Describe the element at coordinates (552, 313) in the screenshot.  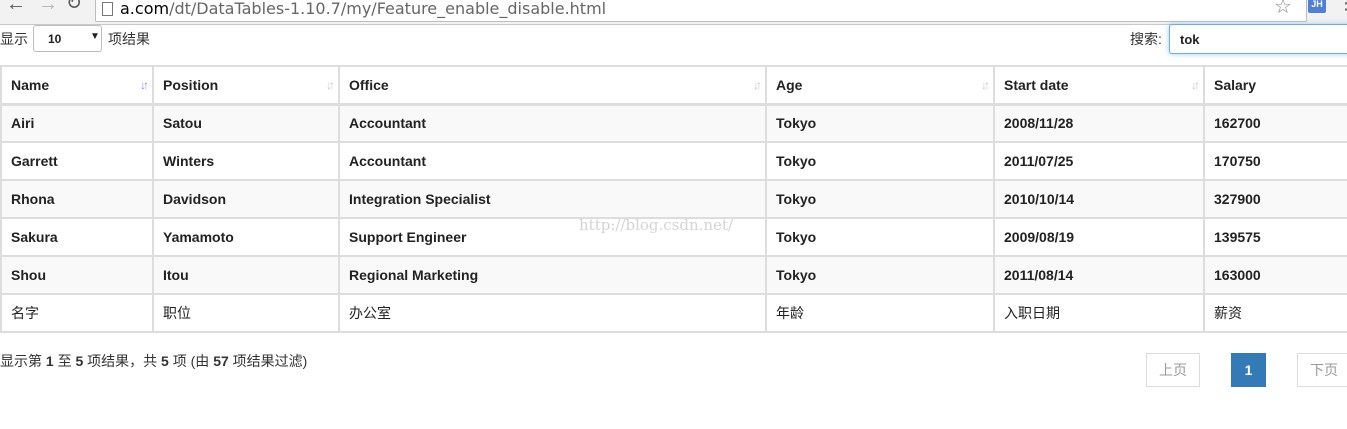
I see `footer-office: 办公室` at that location.